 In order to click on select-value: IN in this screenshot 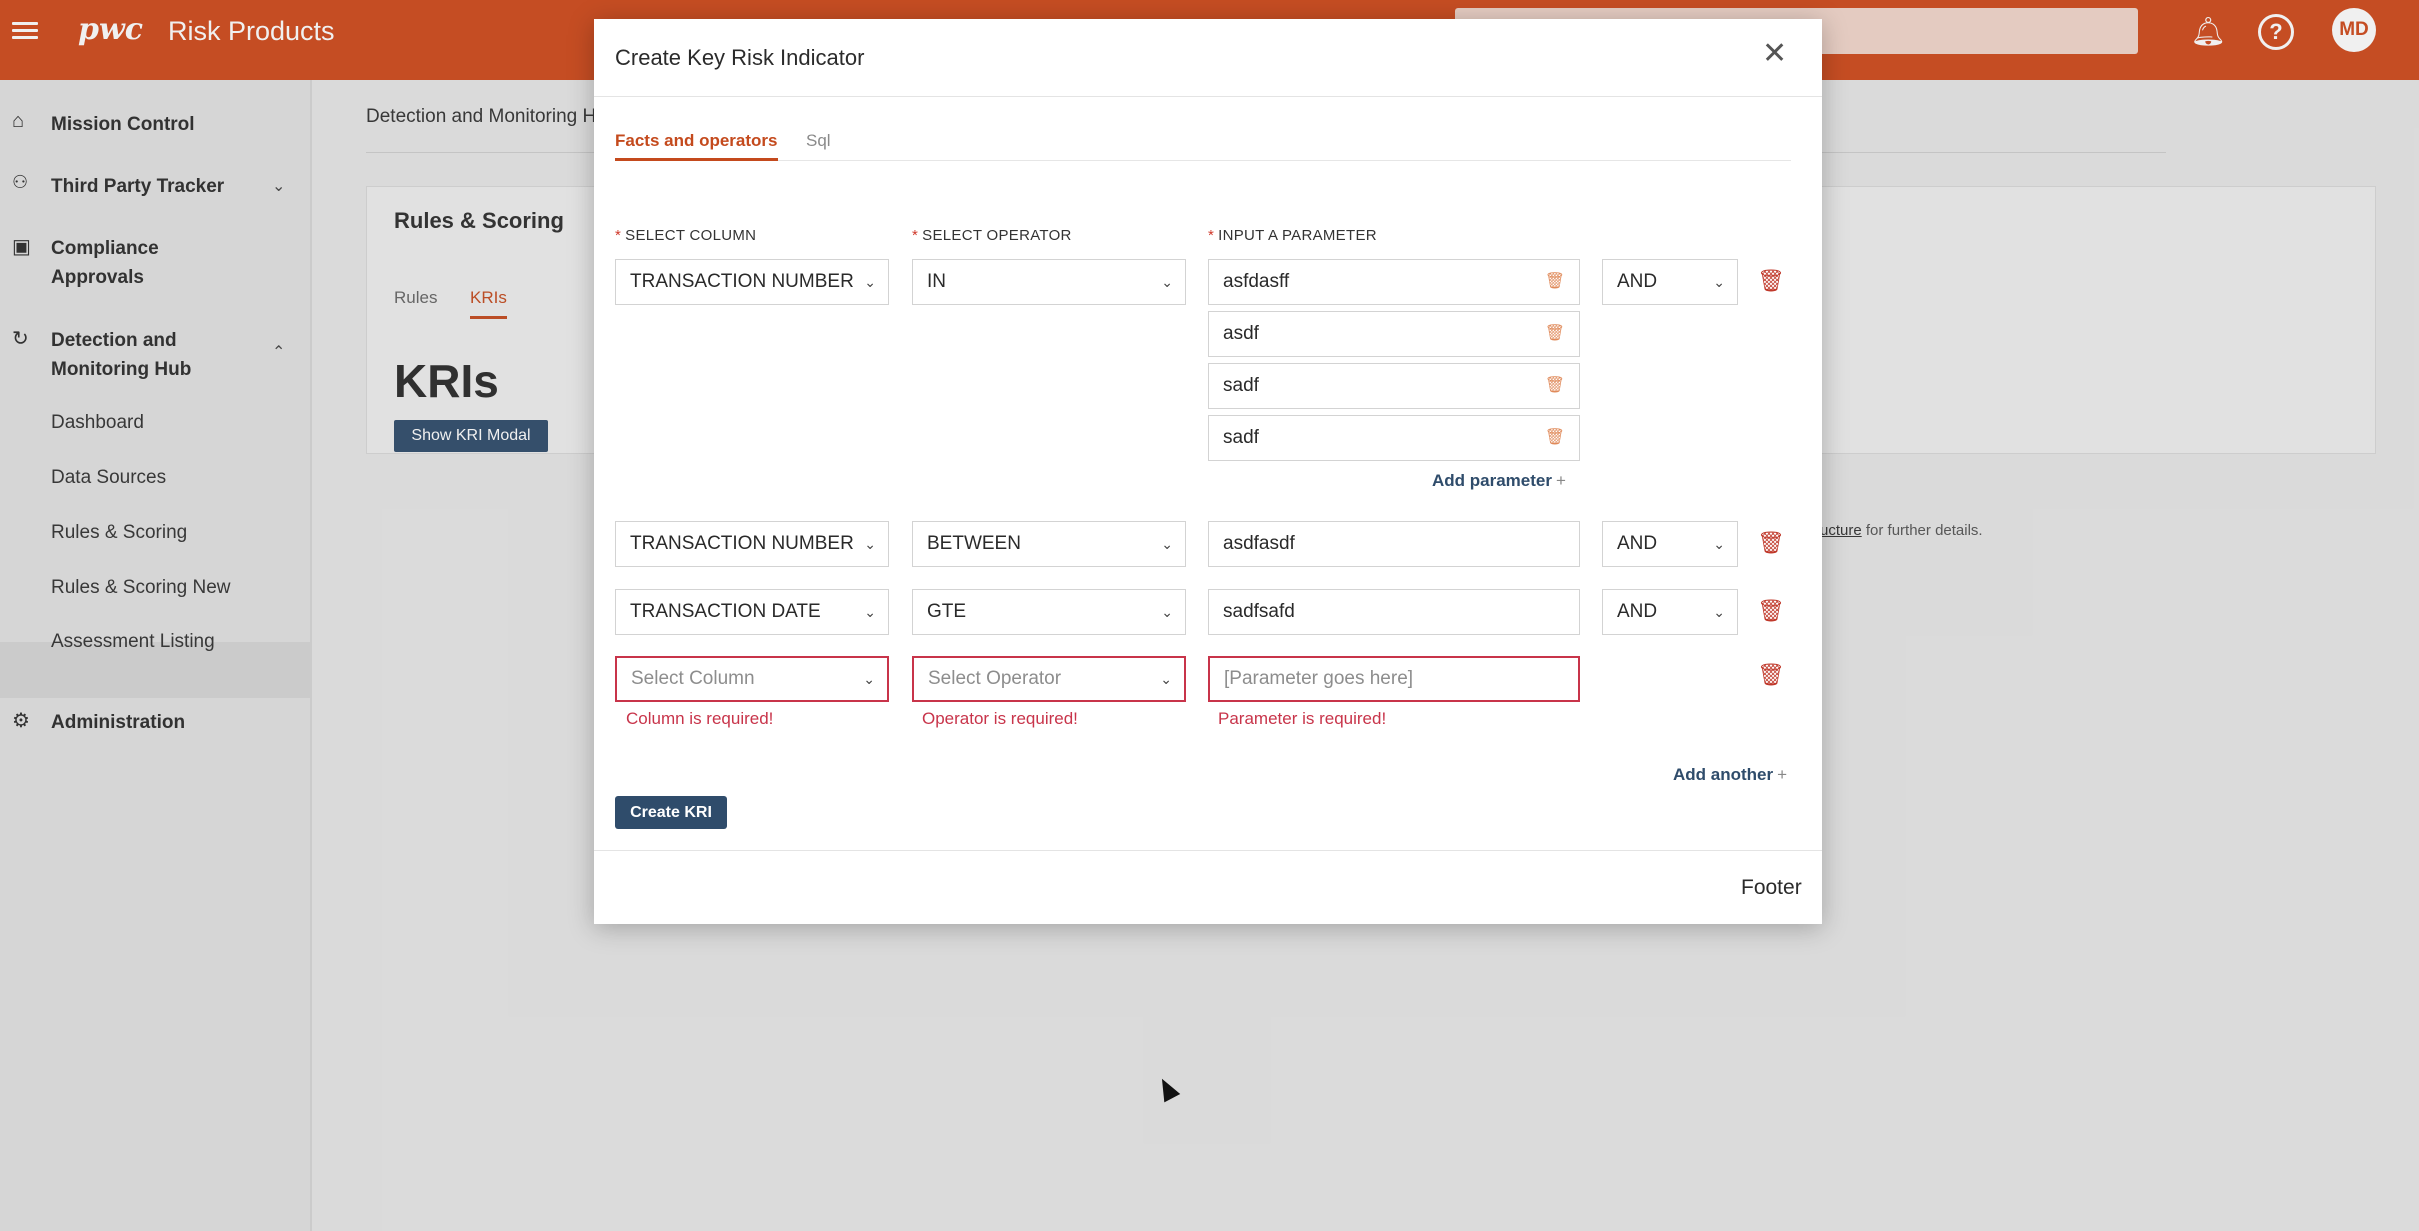, I will do `click(936, 281)`.